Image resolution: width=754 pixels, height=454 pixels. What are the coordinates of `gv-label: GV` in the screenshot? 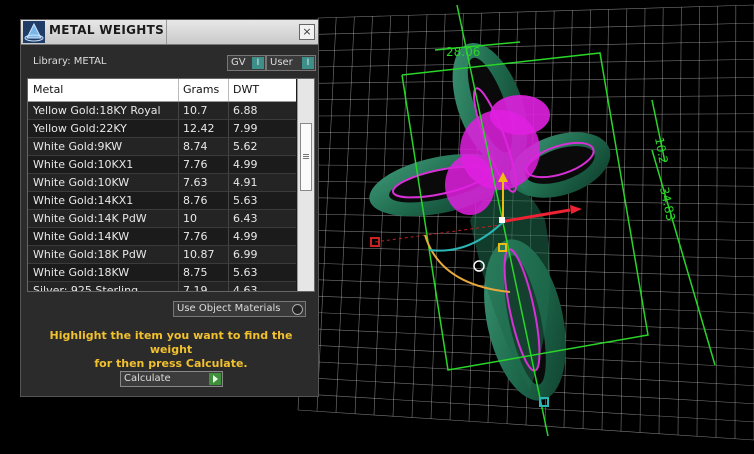 It's located at (238, 62).